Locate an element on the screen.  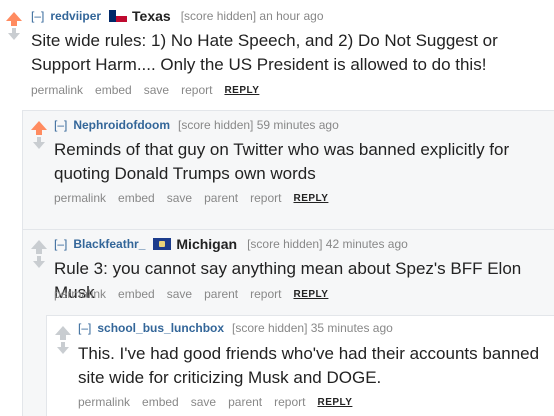
user-flair: Texas is located at coordinates (140, 16).